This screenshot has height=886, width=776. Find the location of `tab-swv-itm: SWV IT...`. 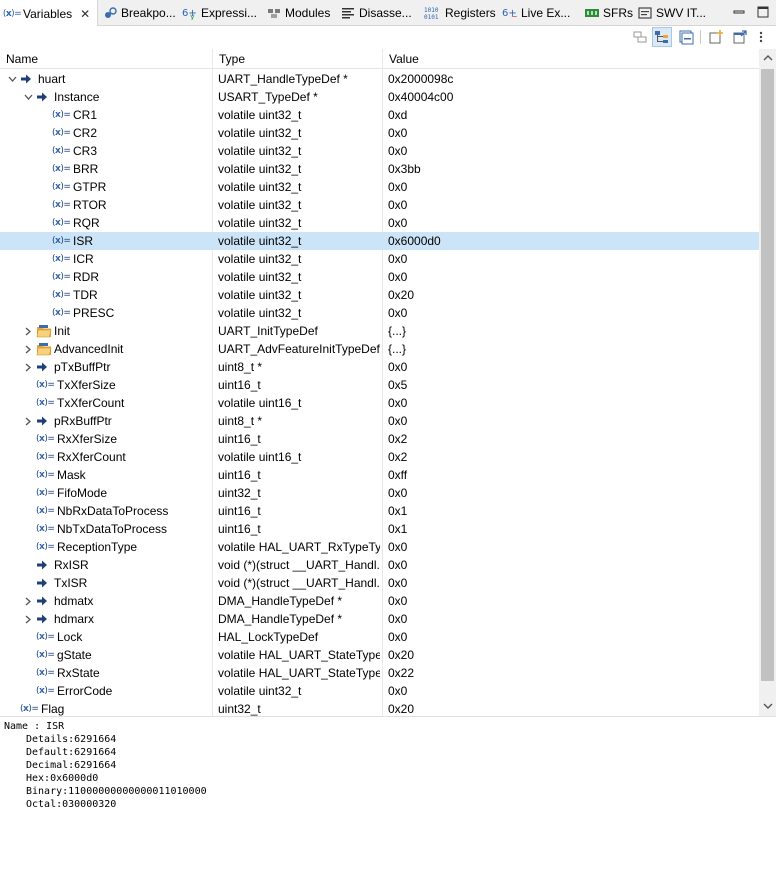

tab-swv-itm: SWV IT... is located at coordinates (671, 13).